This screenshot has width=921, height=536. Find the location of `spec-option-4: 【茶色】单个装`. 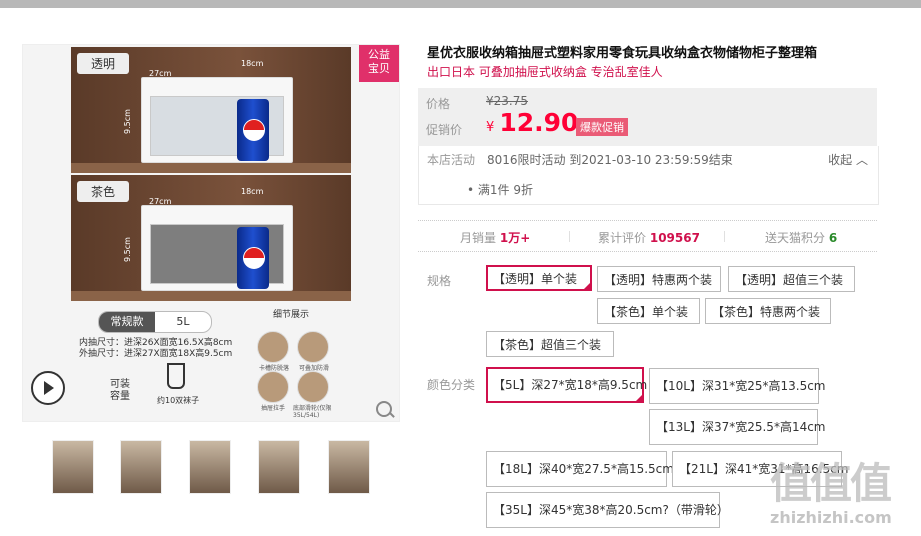

spec-option-4: 【茶色】单个装 is located at coordinates (648, 311).